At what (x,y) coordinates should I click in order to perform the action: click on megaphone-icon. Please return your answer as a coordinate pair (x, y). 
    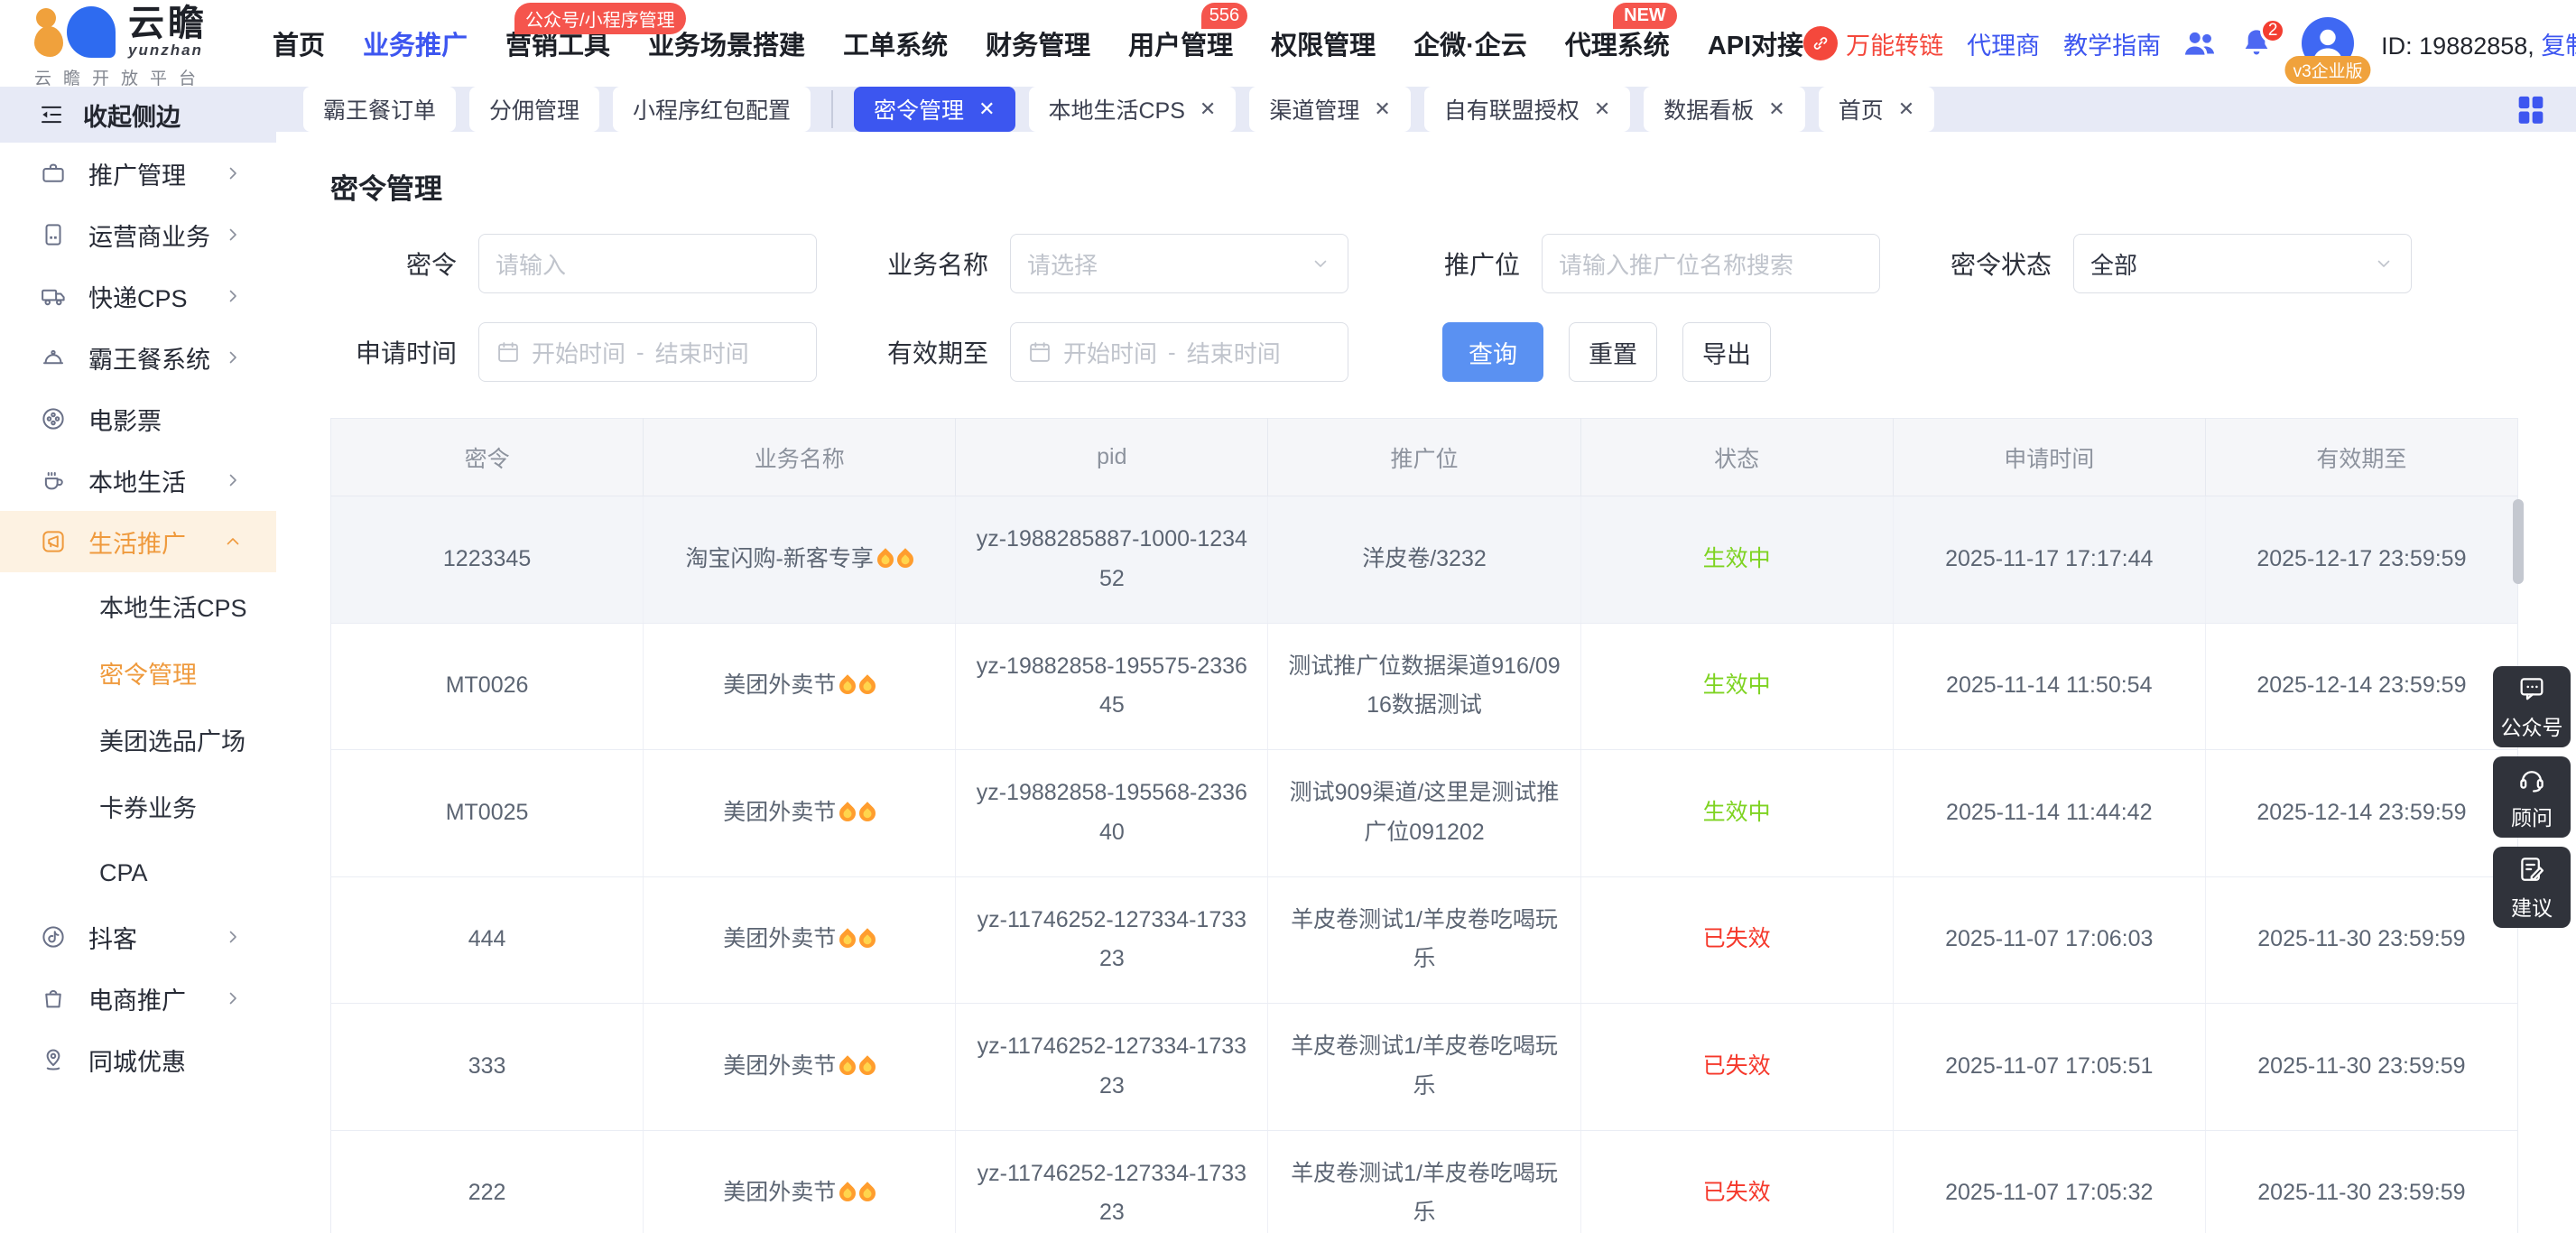
    Looking at the image, I should click on (53, 541).